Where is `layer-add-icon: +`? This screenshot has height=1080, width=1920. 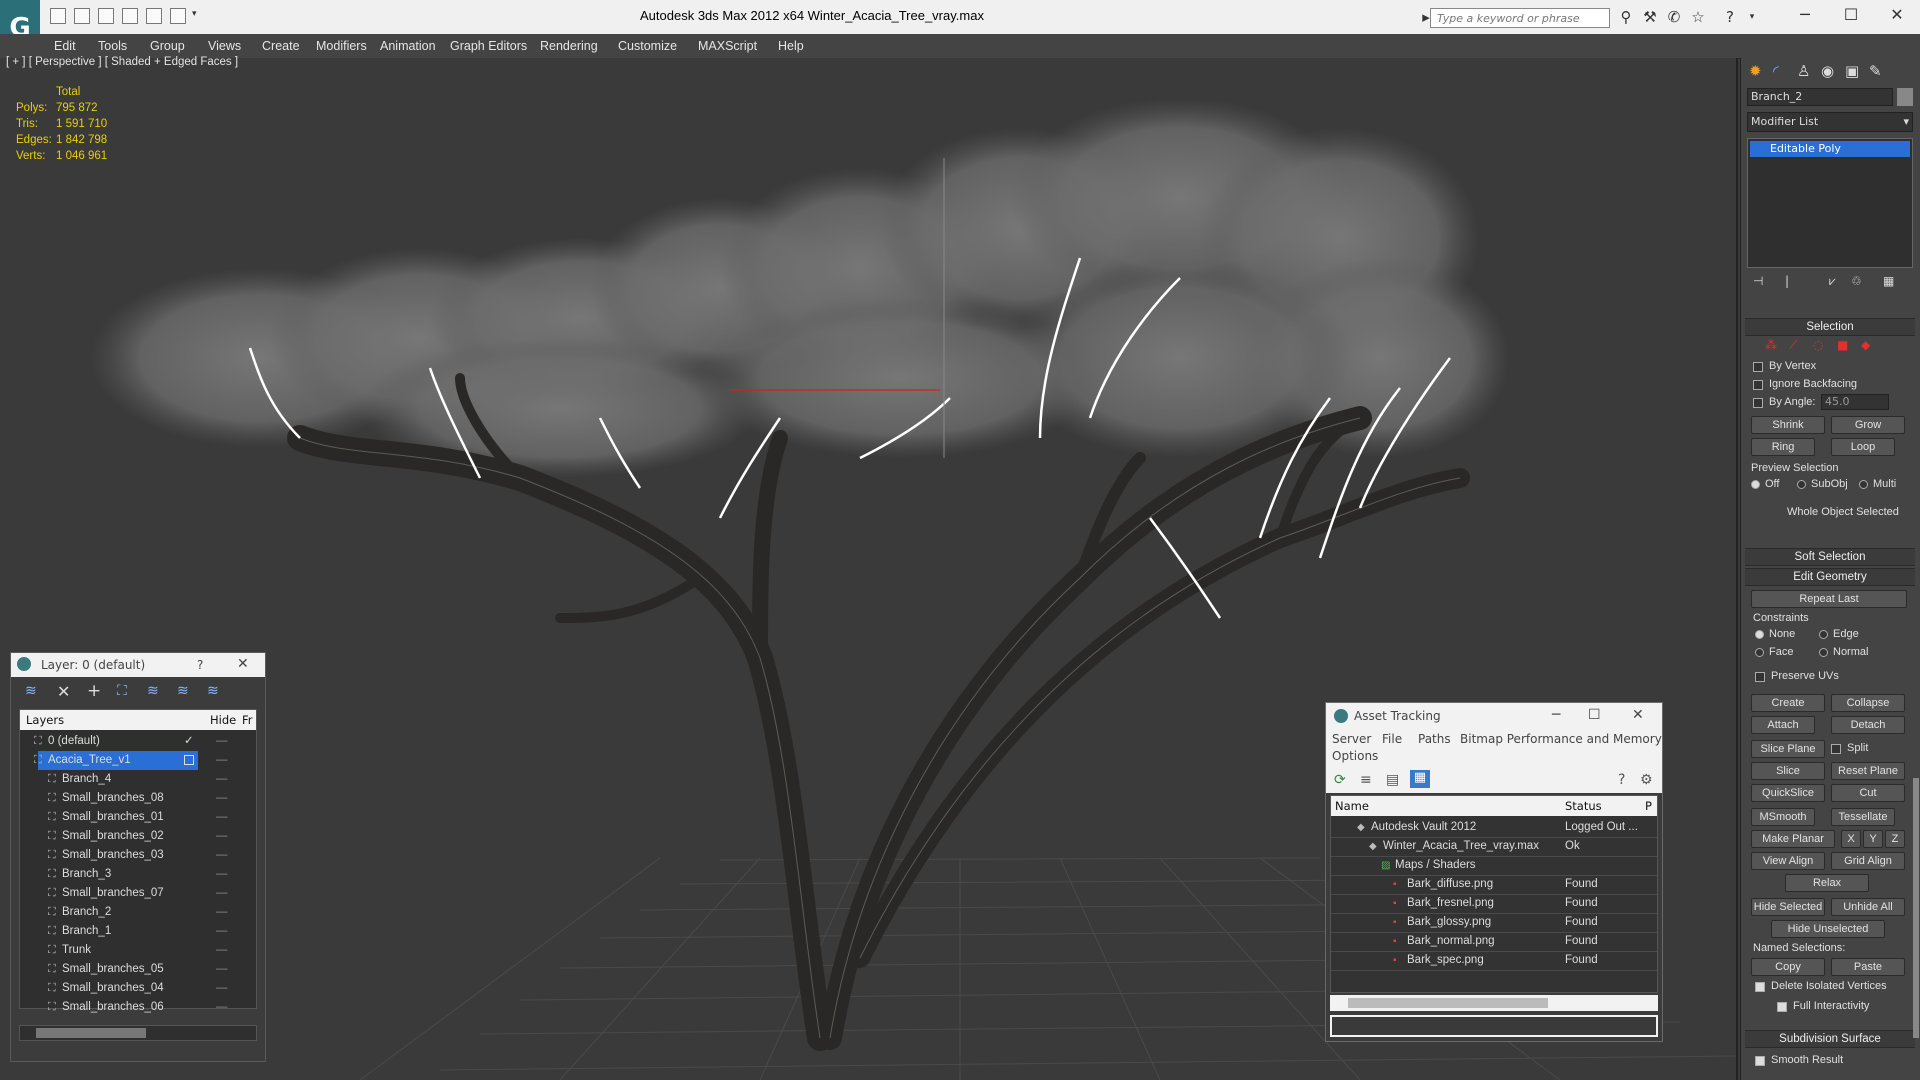
layer-add-icon: + is located at coordinates (94, 691).